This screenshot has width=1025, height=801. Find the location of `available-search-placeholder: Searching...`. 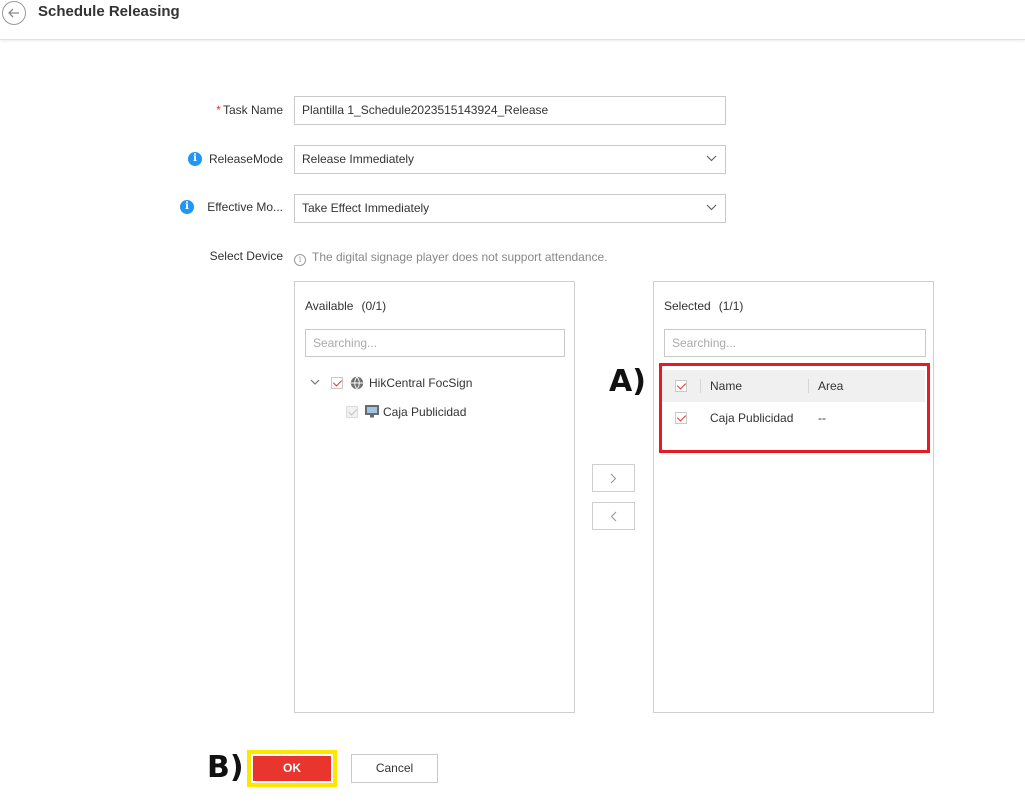

available-search-placeholder: Searching... is located at coordinates (345, 343).